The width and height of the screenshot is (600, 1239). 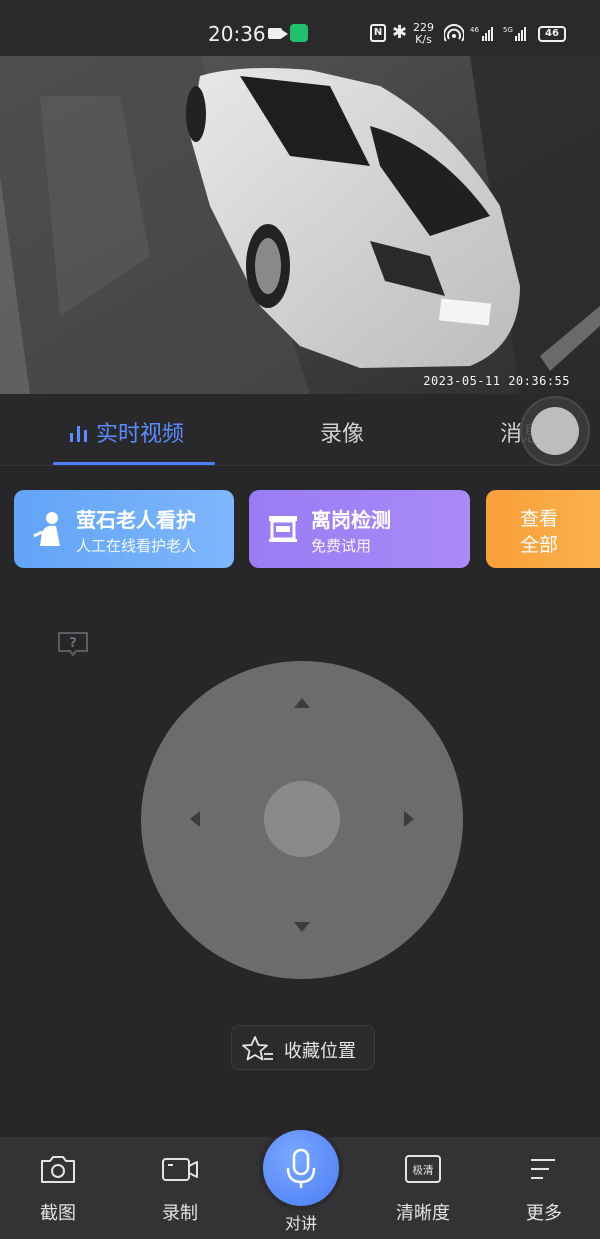 I want to click on quality-icon: 极清, so click(x=423, y=1169).